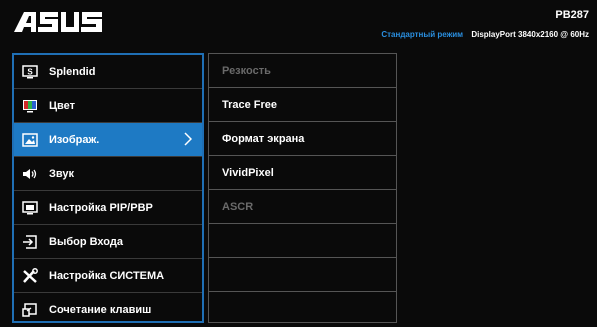  I want to click on menu-item-label: Изображ., so click(74, 139).